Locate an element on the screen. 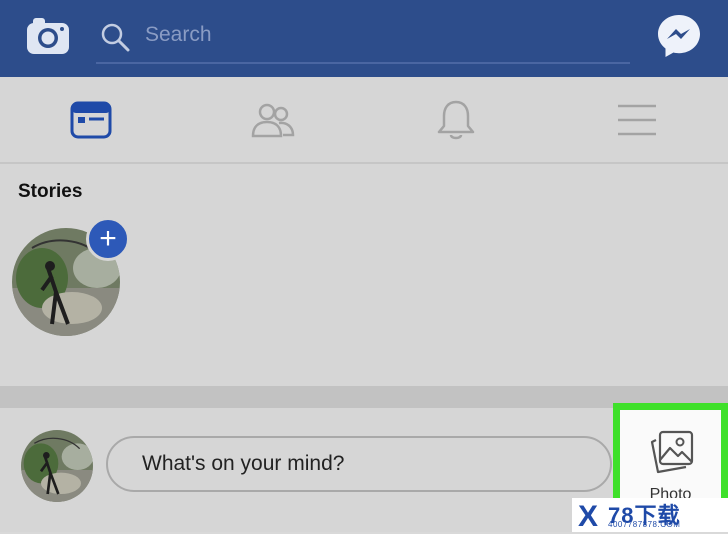 The width and height of the screenshot is (728, 534). tab-menu is located at coordinates (637, 120).